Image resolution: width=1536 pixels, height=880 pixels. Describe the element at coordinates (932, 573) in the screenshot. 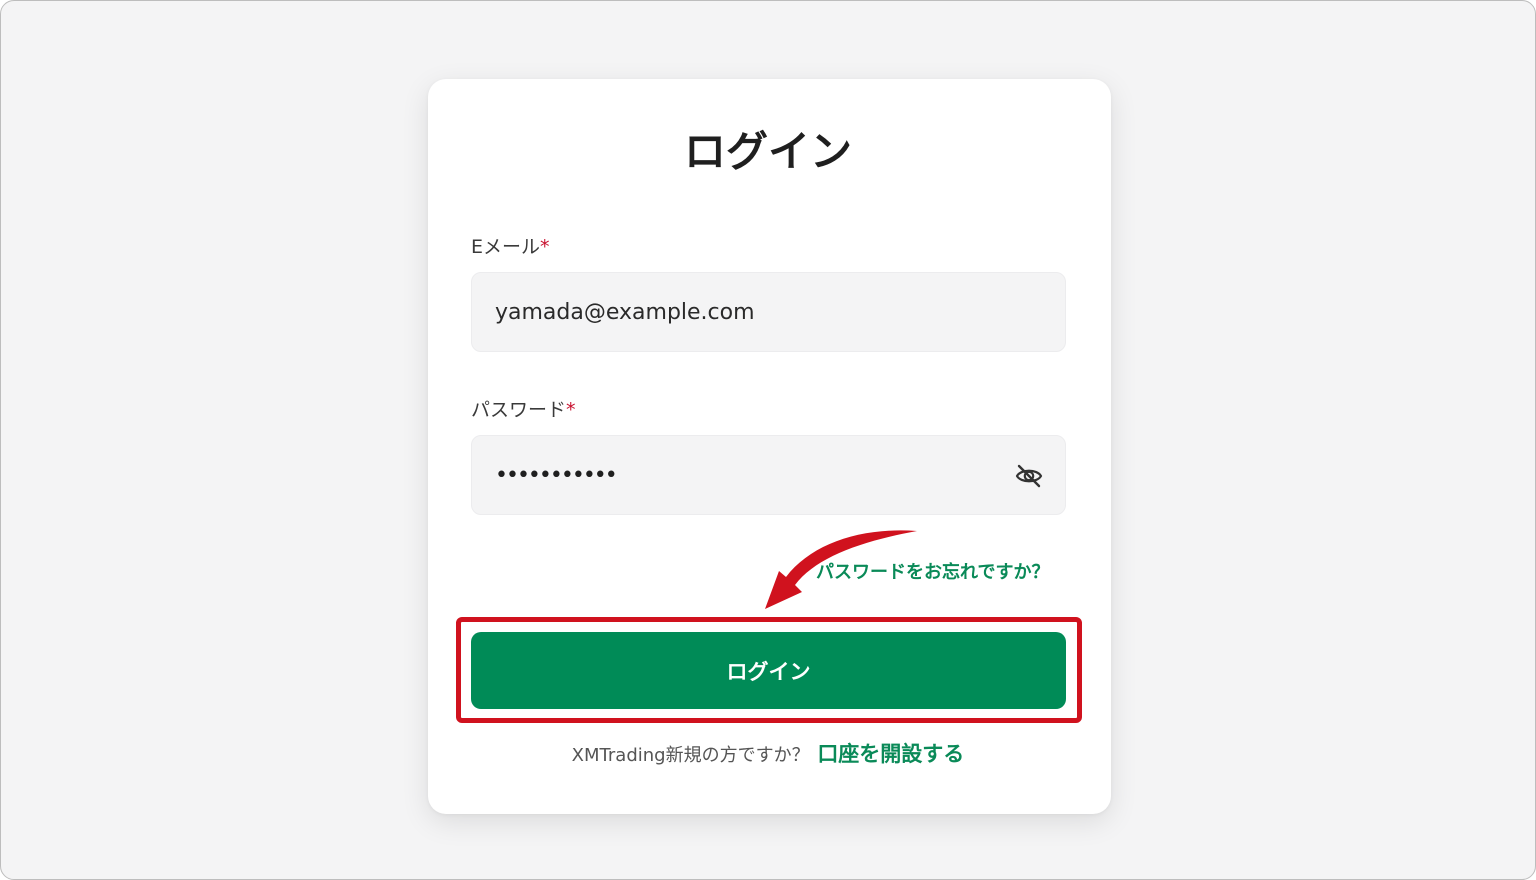

I see `forgot-password-link: パスワードをお忘れですか？` at that location.